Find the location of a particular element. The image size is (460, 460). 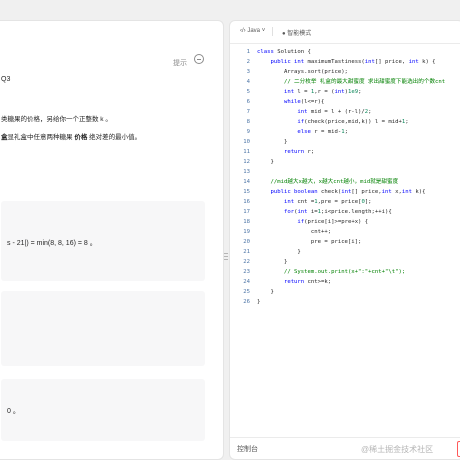

code-text: int mid = l + (r-l)/2; is located at coordinates (334, 112).